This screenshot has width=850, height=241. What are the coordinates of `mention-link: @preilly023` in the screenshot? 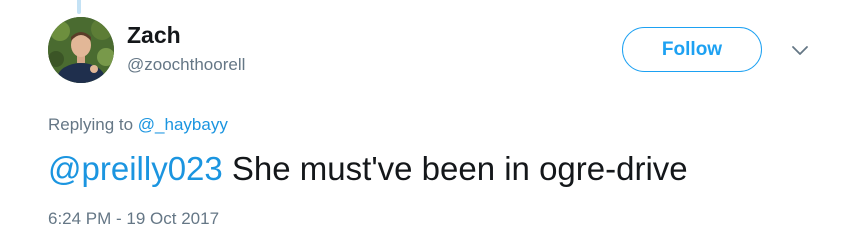 It's located at (135, 168).